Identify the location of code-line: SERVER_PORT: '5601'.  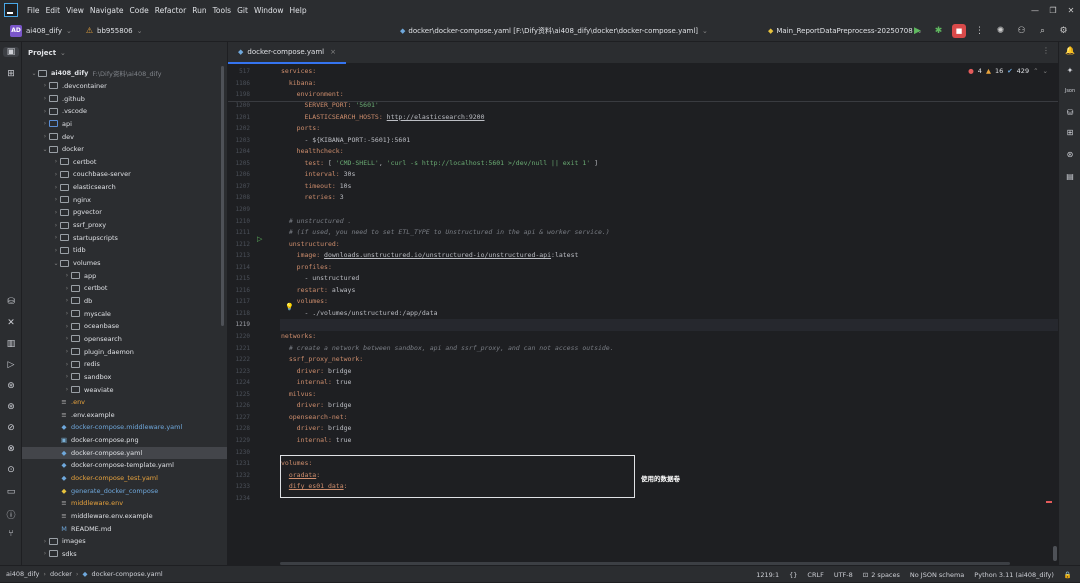
(329, 106).